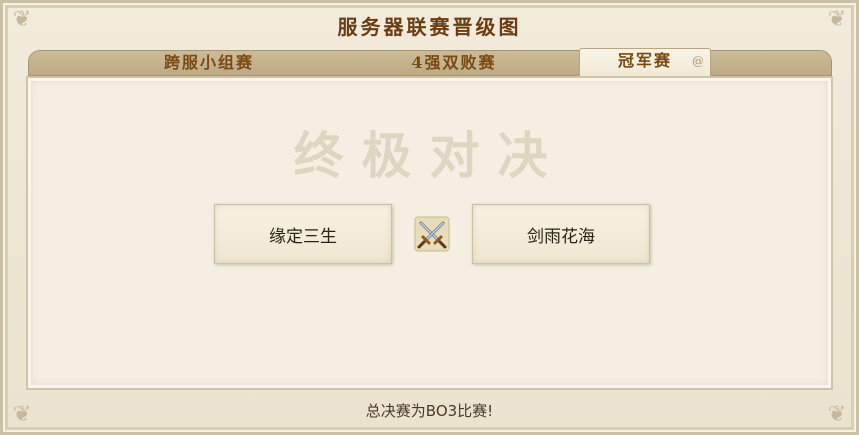 The height and width of the screenshot is (435, 859). I want to click on team-left-name: 缘定三生, so click(303, 236).